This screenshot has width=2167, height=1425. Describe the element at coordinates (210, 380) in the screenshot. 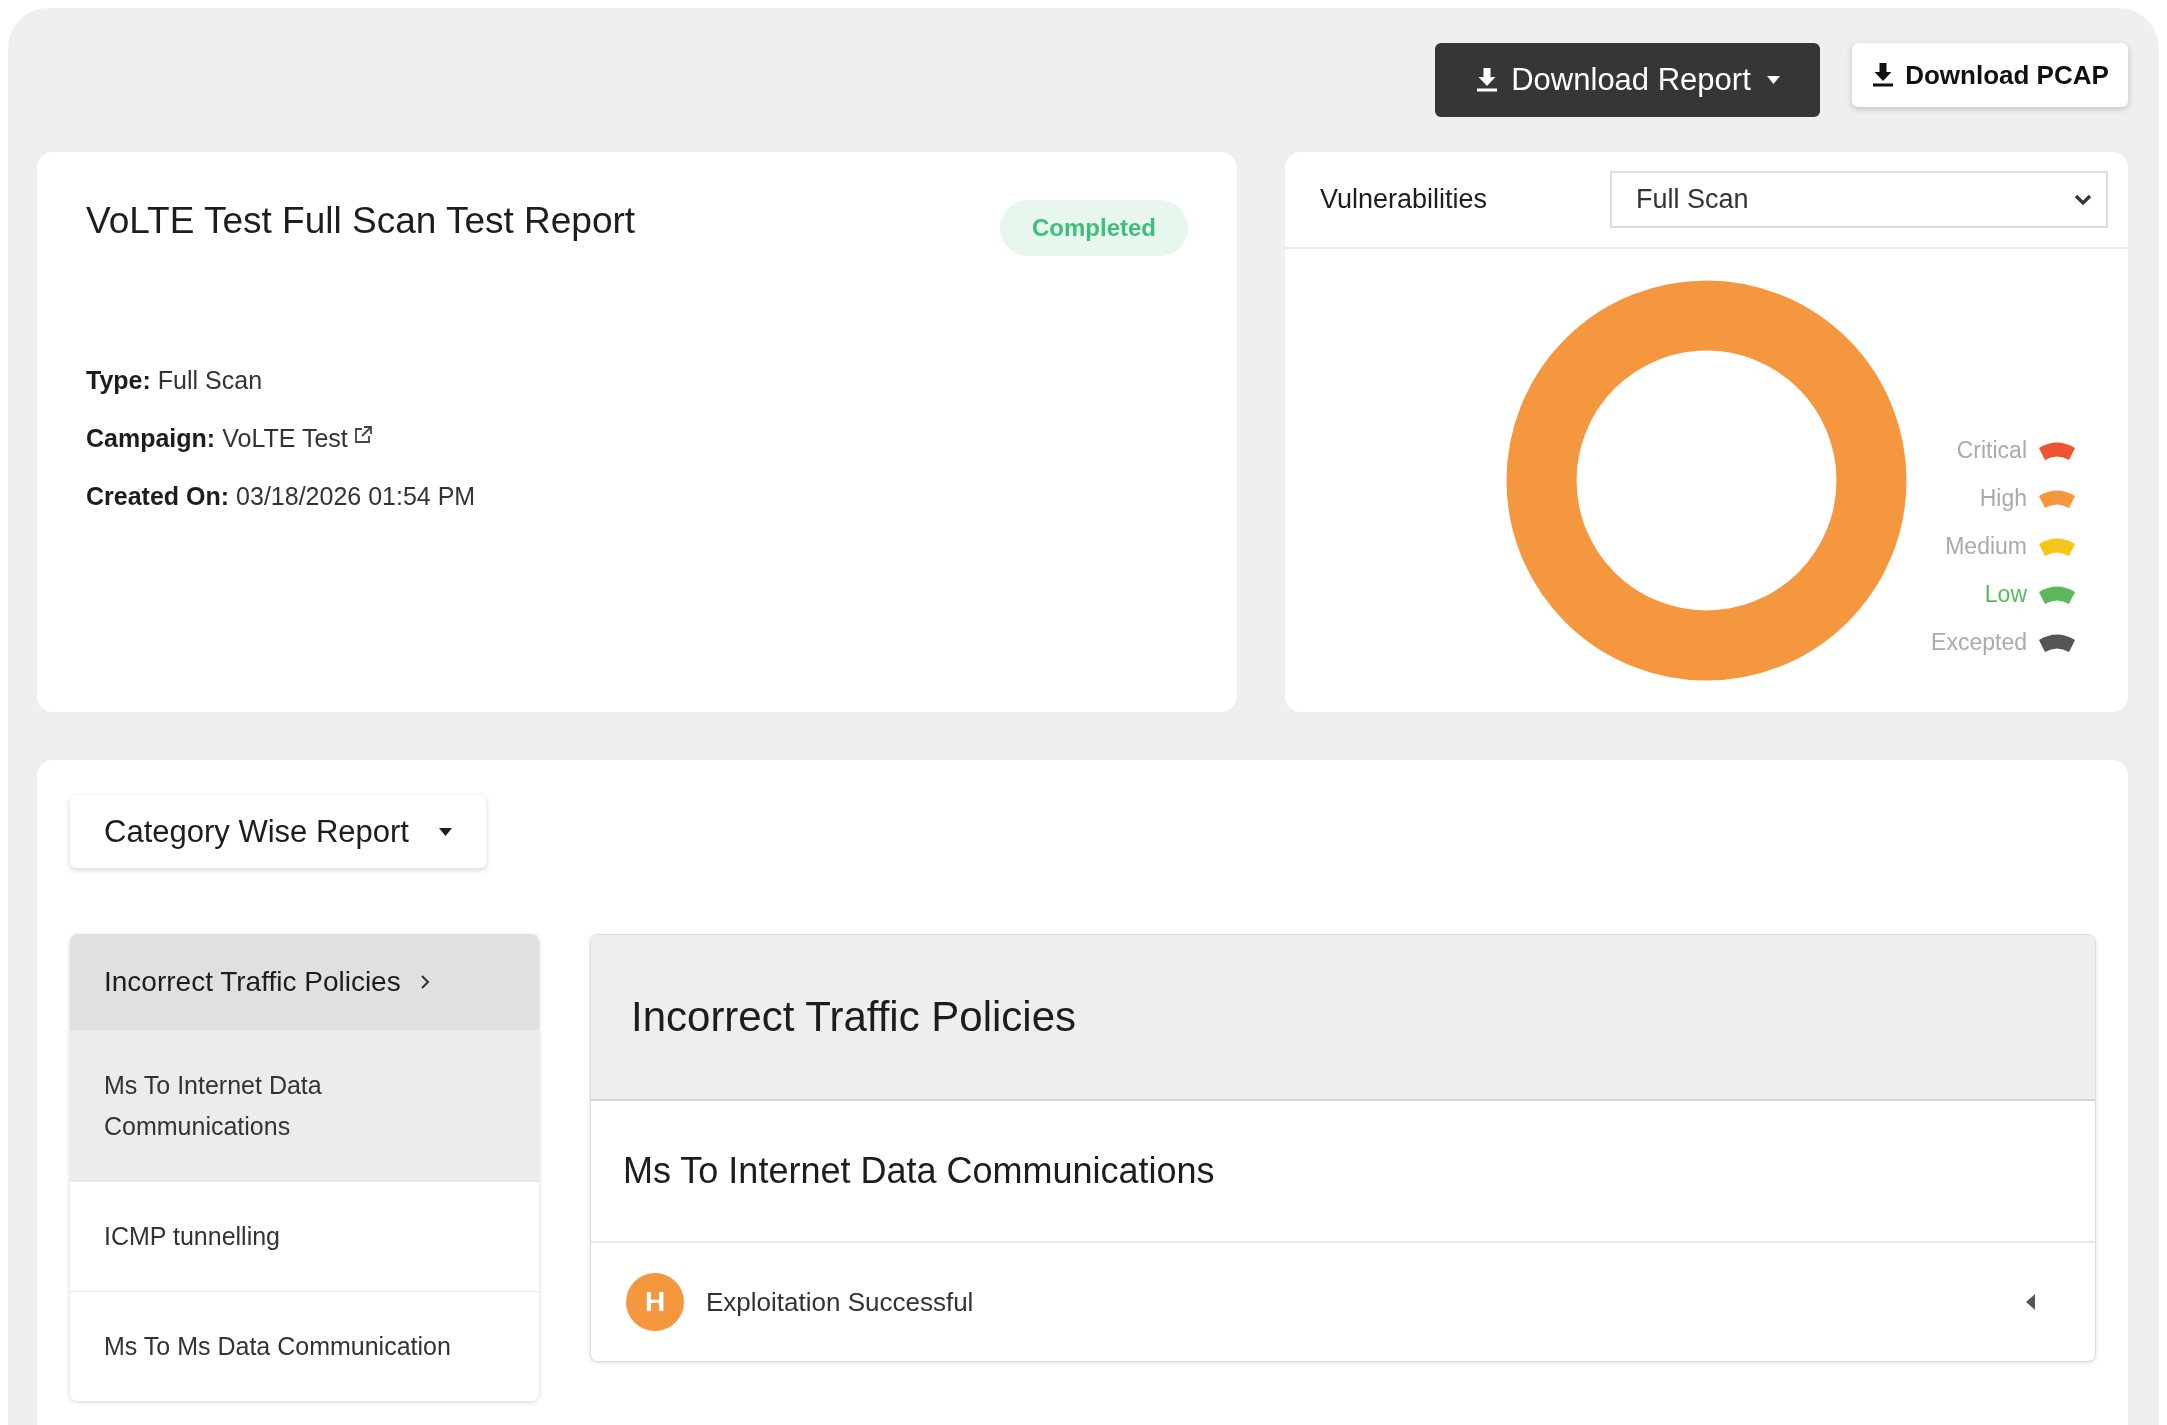

I see `detail-value: Full Scan` at that location.